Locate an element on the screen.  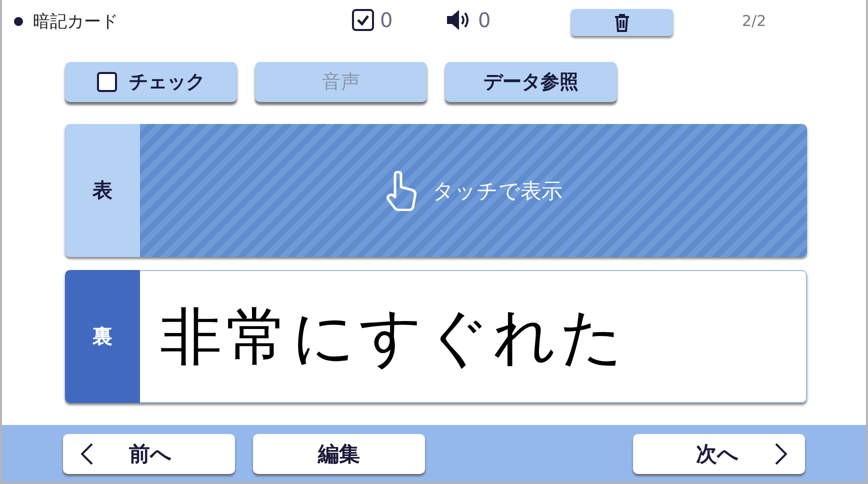
side-label: 表 is located at coordinates (102, 190).